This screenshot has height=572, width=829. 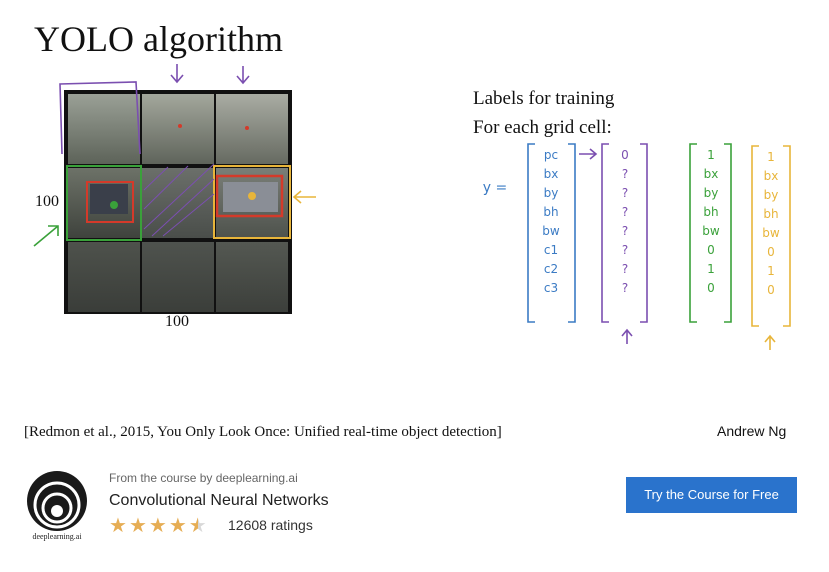 I want to click on vector-entry: c2, so click(x=551, y=269).